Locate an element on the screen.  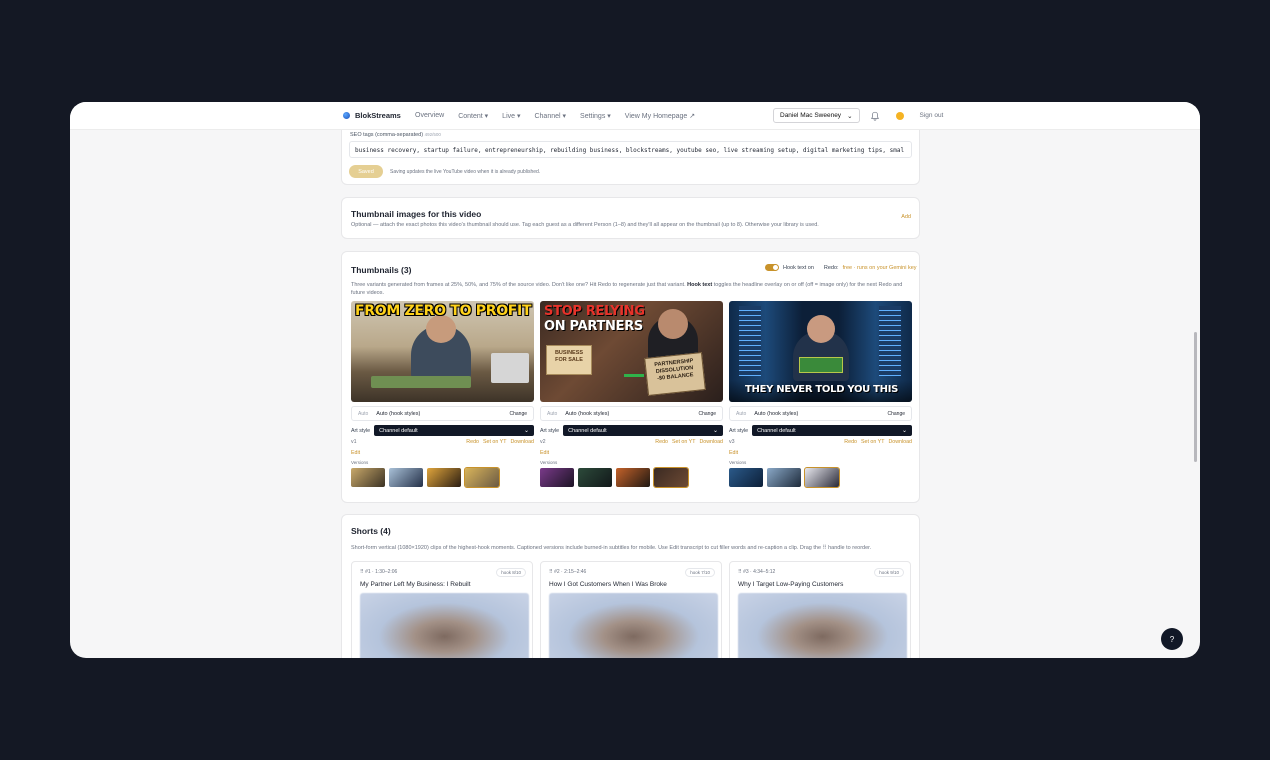
nav-content: Content ▾ is located at coordinates (473, 116).